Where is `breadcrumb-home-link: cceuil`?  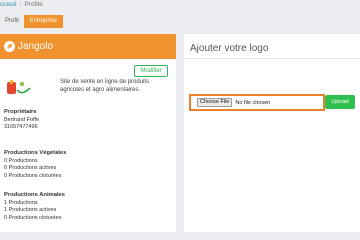 breadcrumb-home-link: cceuil is located at coordinates (8, 4).